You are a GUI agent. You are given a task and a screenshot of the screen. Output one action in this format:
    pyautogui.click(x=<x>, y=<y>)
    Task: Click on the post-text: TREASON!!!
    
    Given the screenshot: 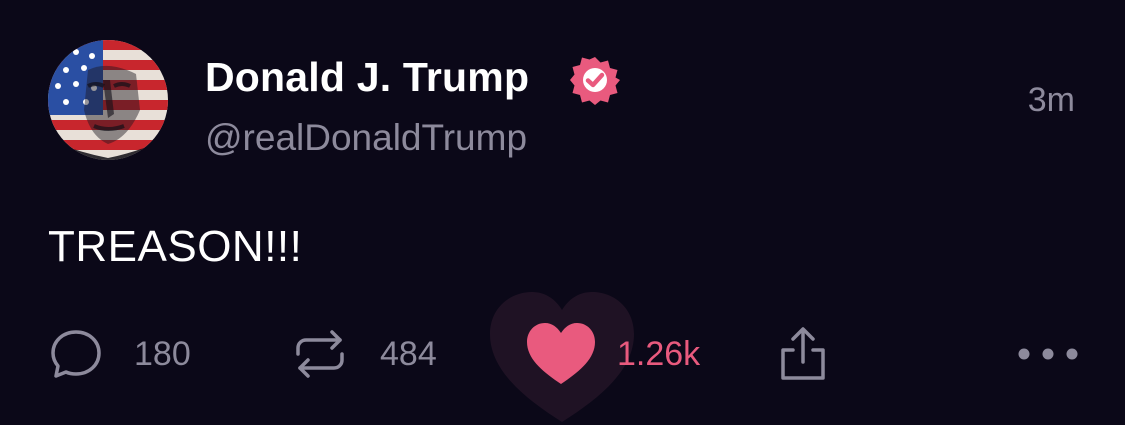 What is the action you would take?
    pyautogui.click(x=175, y=246)
    